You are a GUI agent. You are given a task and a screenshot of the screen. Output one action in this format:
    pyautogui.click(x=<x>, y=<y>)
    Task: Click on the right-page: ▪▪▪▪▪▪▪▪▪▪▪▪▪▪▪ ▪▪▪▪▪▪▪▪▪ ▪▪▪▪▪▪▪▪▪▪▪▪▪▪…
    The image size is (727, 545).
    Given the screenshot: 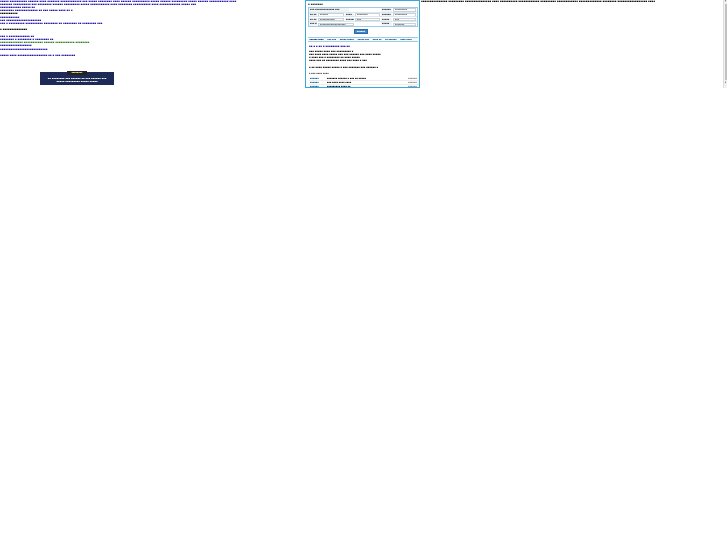 What is the action you would take?
    pyautogui.click(x=572, y=3)
    